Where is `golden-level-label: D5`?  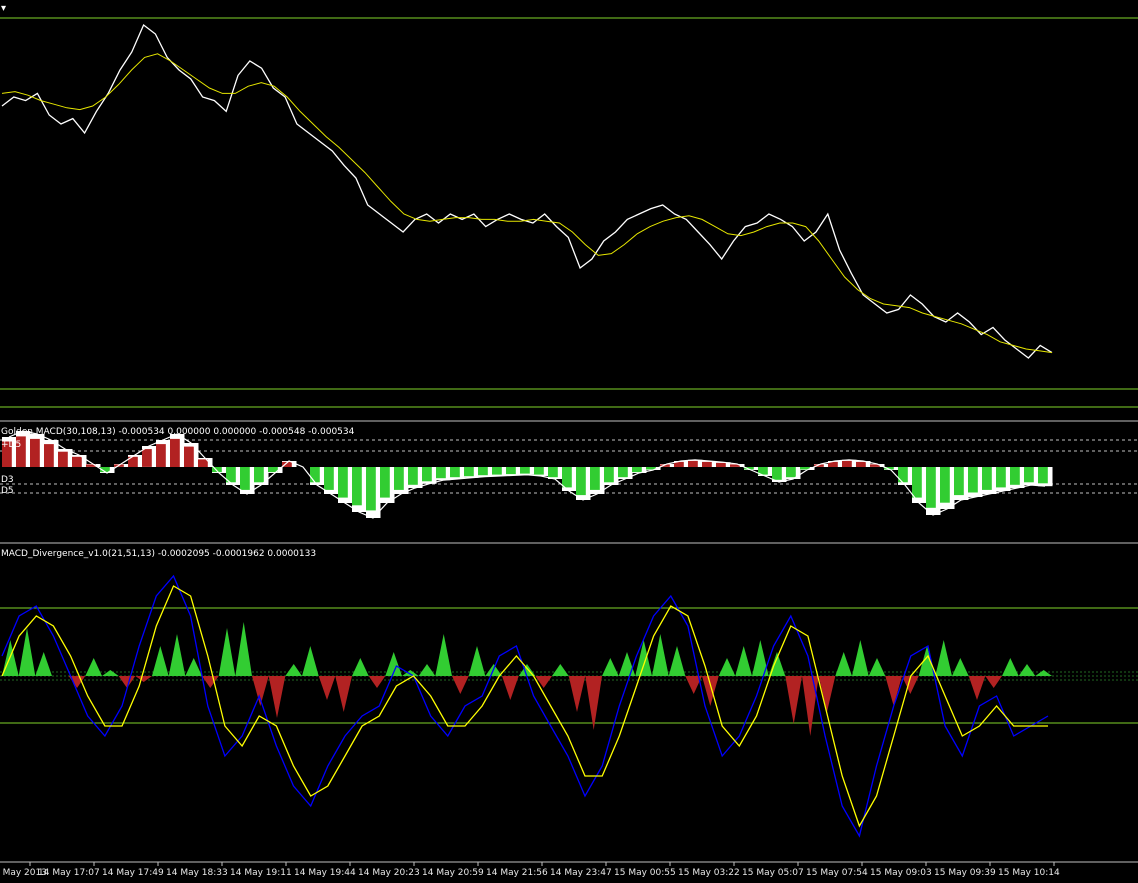 golden-level-label: D5 is located at coordinates (7, 491).